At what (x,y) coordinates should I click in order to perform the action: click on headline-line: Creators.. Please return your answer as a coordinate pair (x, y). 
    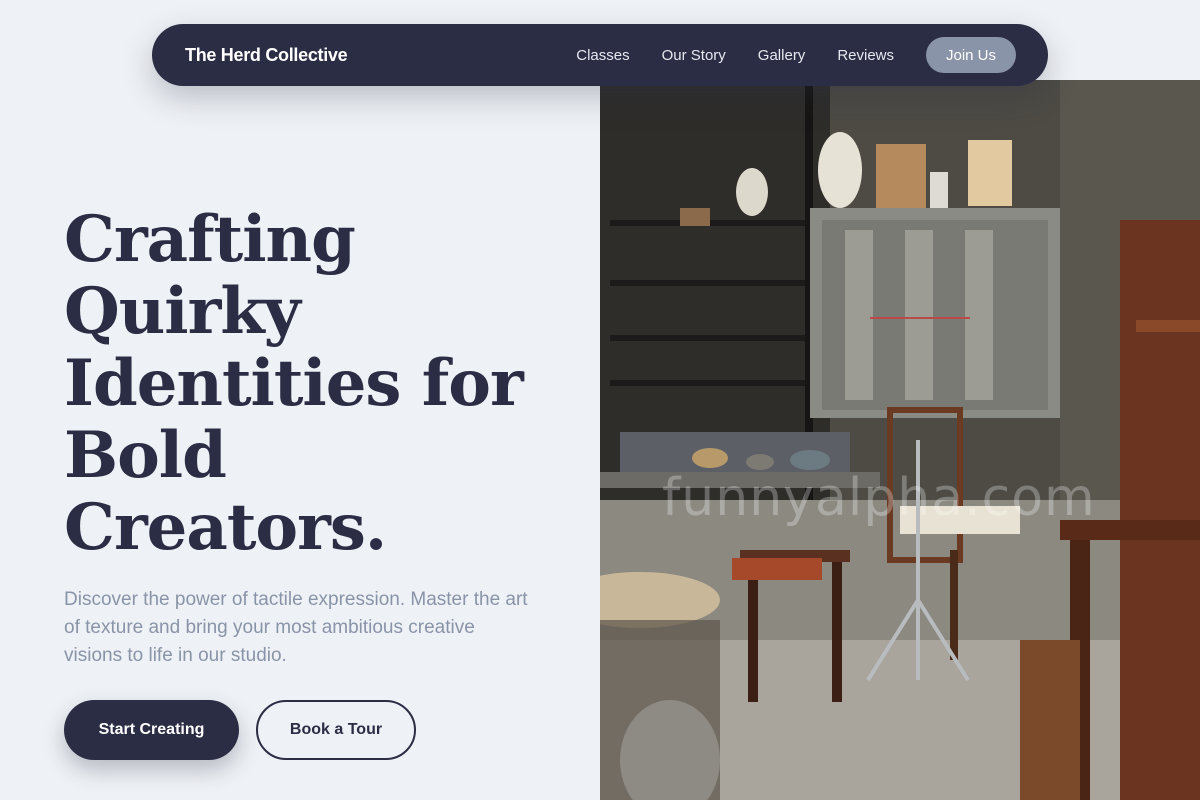
    Looking at the image, I should click on (225, 527).